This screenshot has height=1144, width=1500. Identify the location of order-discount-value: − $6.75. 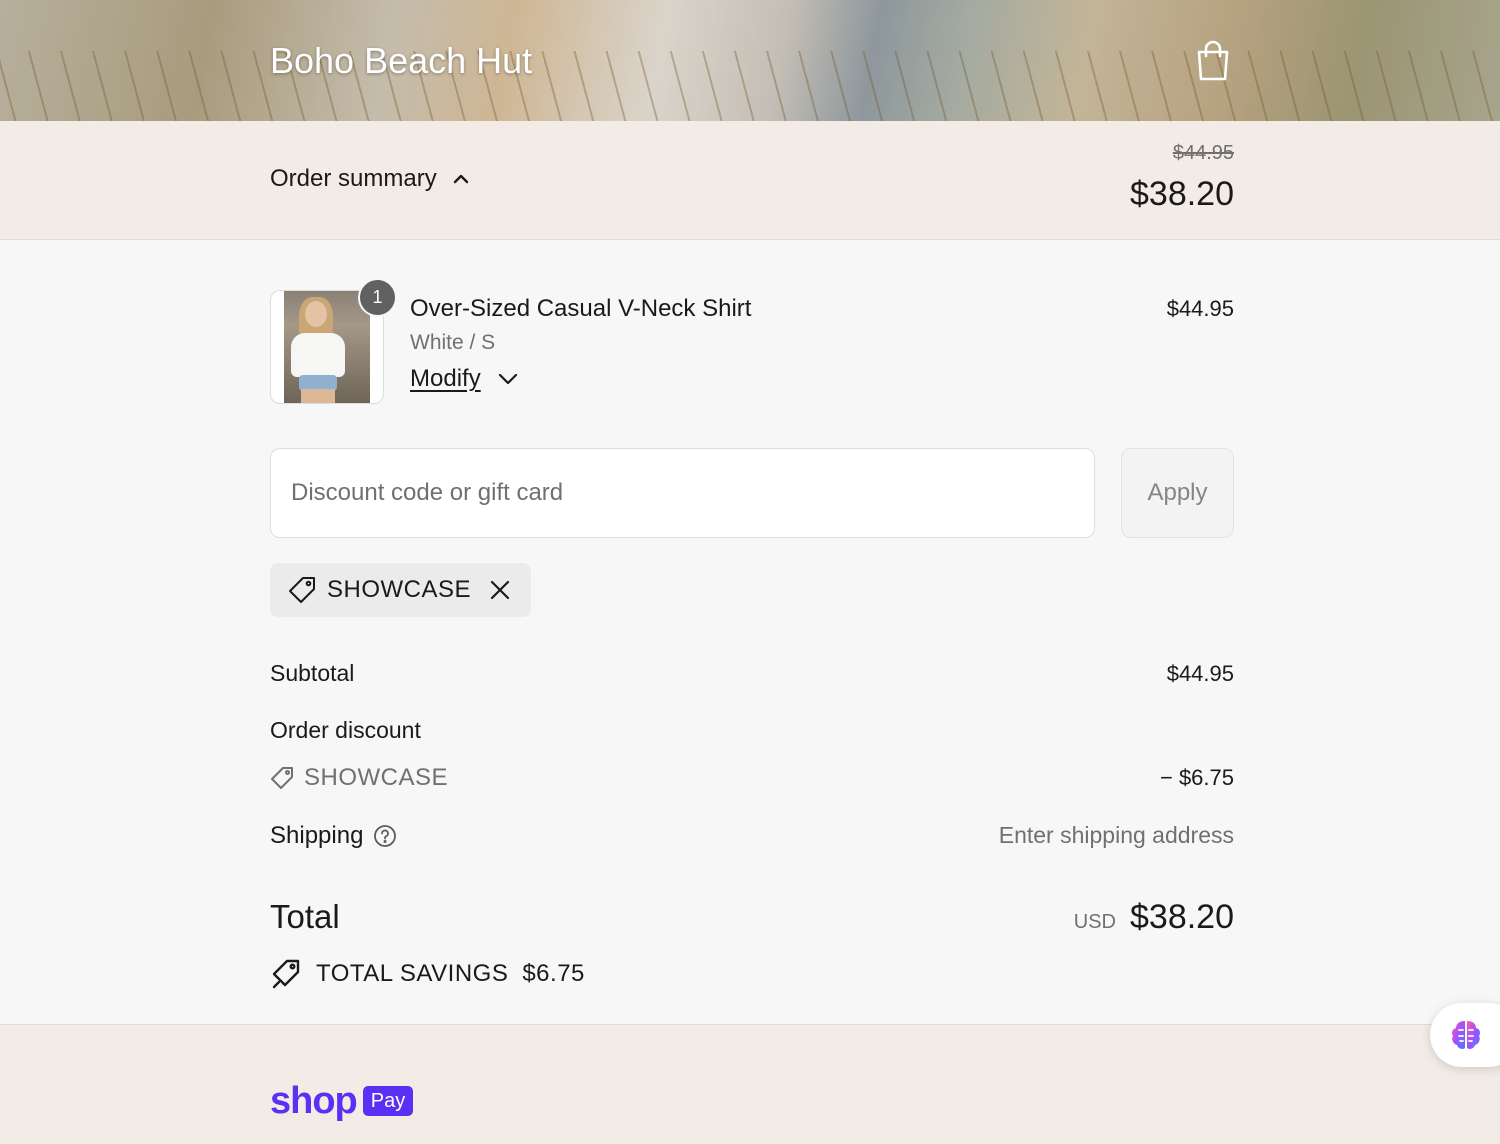
(1196, 777).